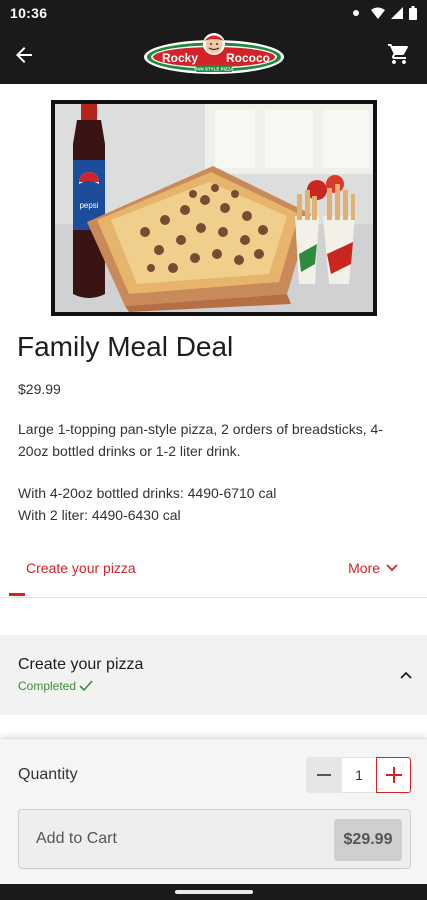  Describe the element at coordinates (81, 664) in the screenshot. I see `section-title: Create your pizza` at that location.